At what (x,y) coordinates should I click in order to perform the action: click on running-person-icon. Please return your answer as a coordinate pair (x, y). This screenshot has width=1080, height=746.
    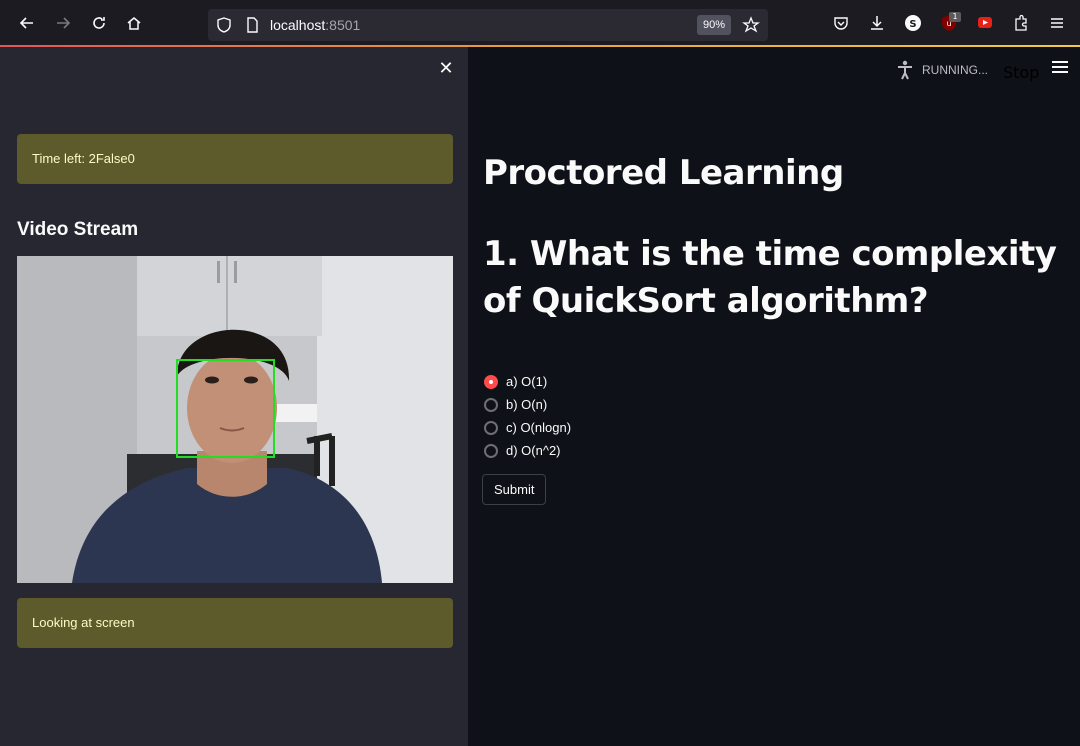
    Looking at the image, I should click on (905, 70).